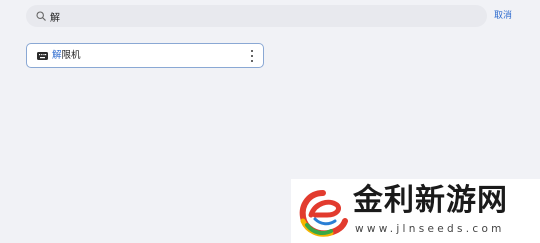 The width and height of the screenshot is (540, 243). Describe the element at coordinates (260, 16) in the screenshot. I see `search-input` at that location.